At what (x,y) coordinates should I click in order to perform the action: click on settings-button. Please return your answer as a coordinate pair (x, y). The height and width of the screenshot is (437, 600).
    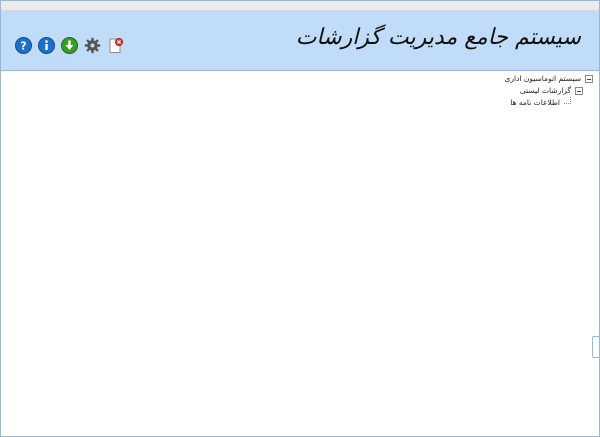
    Looking at the image, I should click on (92, 45).